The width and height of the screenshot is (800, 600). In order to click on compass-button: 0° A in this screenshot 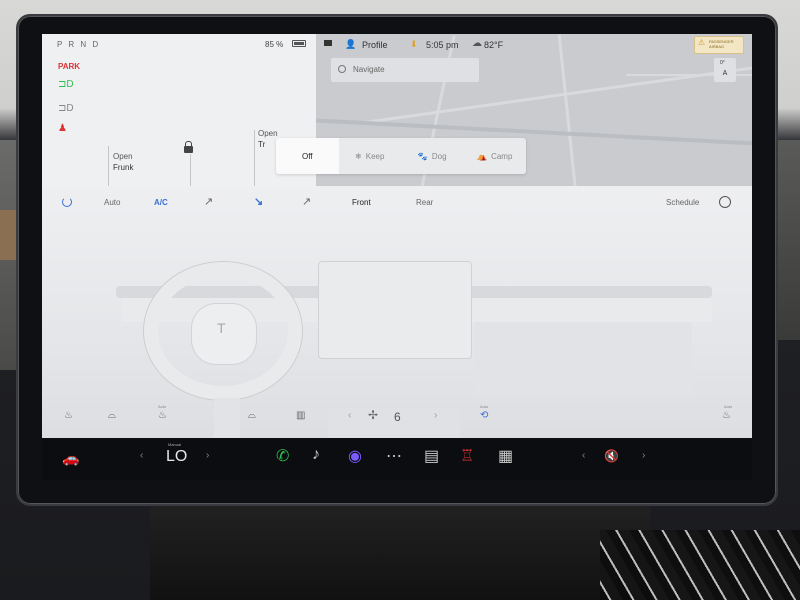, I will do `click(725, 70)`.